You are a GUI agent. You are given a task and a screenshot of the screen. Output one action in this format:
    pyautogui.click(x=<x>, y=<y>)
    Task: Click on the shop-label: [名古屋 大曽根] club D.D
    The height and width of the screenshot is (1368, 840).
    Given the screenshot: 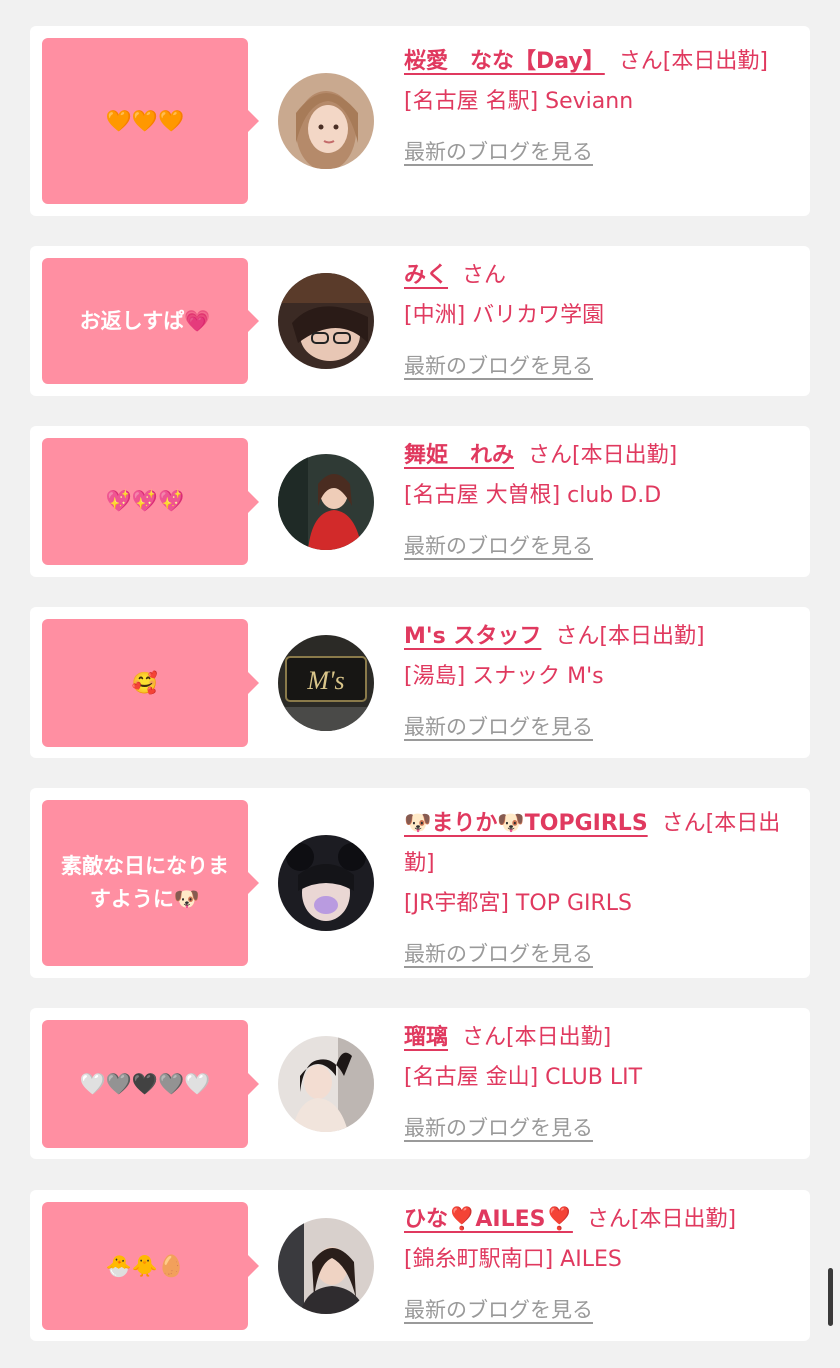 What is the action you would take?
    pyautogui.click(x=533, y=495)
    